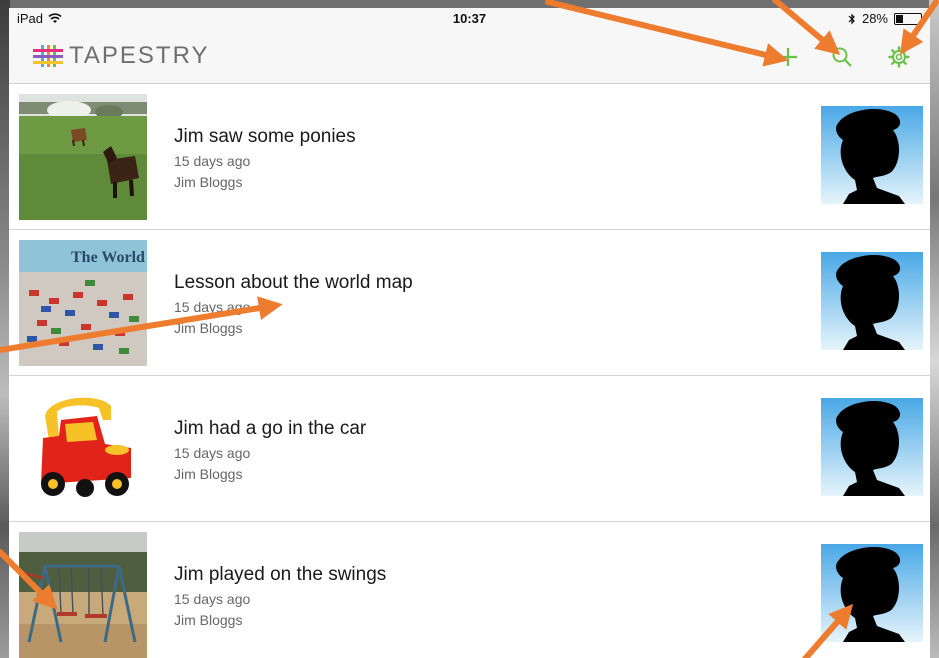 The height and width of the screenshot is (658, 939). I want to click on bluetooth-icon, so click(851, 18).